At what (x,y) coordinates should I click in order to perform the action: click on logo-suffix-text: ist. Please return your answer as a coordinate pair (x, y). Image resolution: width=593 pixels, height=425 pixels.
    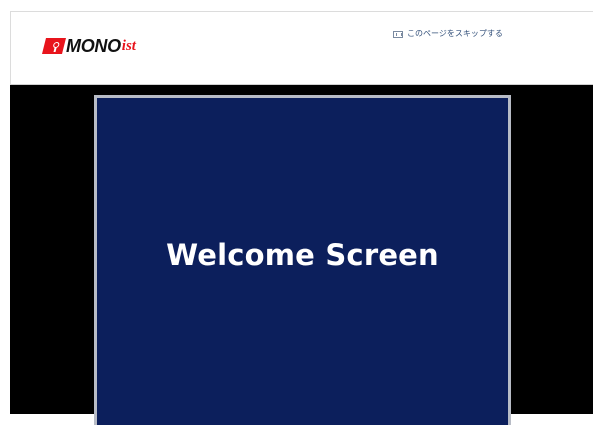
    Looking at the image, I should click on (128, 45).